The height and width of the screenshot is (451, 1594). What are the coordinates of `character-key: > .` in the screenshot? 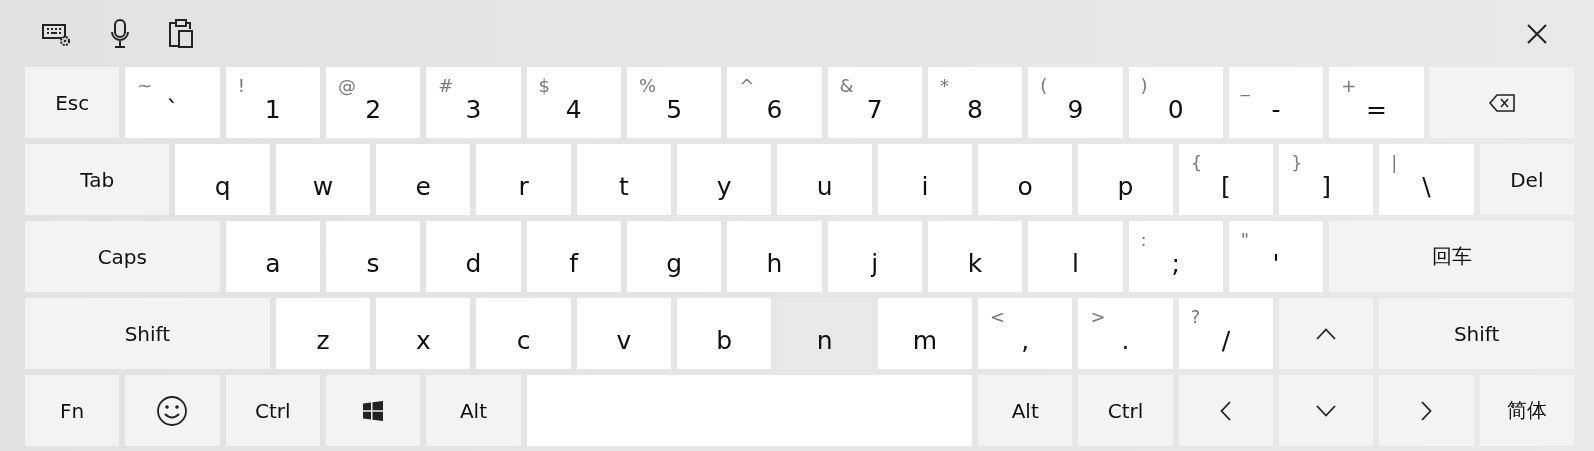 It's located at (1125, 333).